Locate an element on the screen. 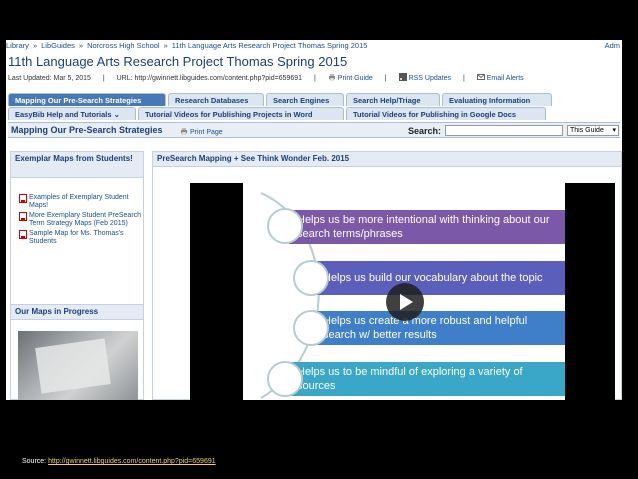 The width and height of the screenshot is (638, 479). tab-easybib-help: EasyBib Help and Tutorials ⌄ is located at coordinates (72, 113).